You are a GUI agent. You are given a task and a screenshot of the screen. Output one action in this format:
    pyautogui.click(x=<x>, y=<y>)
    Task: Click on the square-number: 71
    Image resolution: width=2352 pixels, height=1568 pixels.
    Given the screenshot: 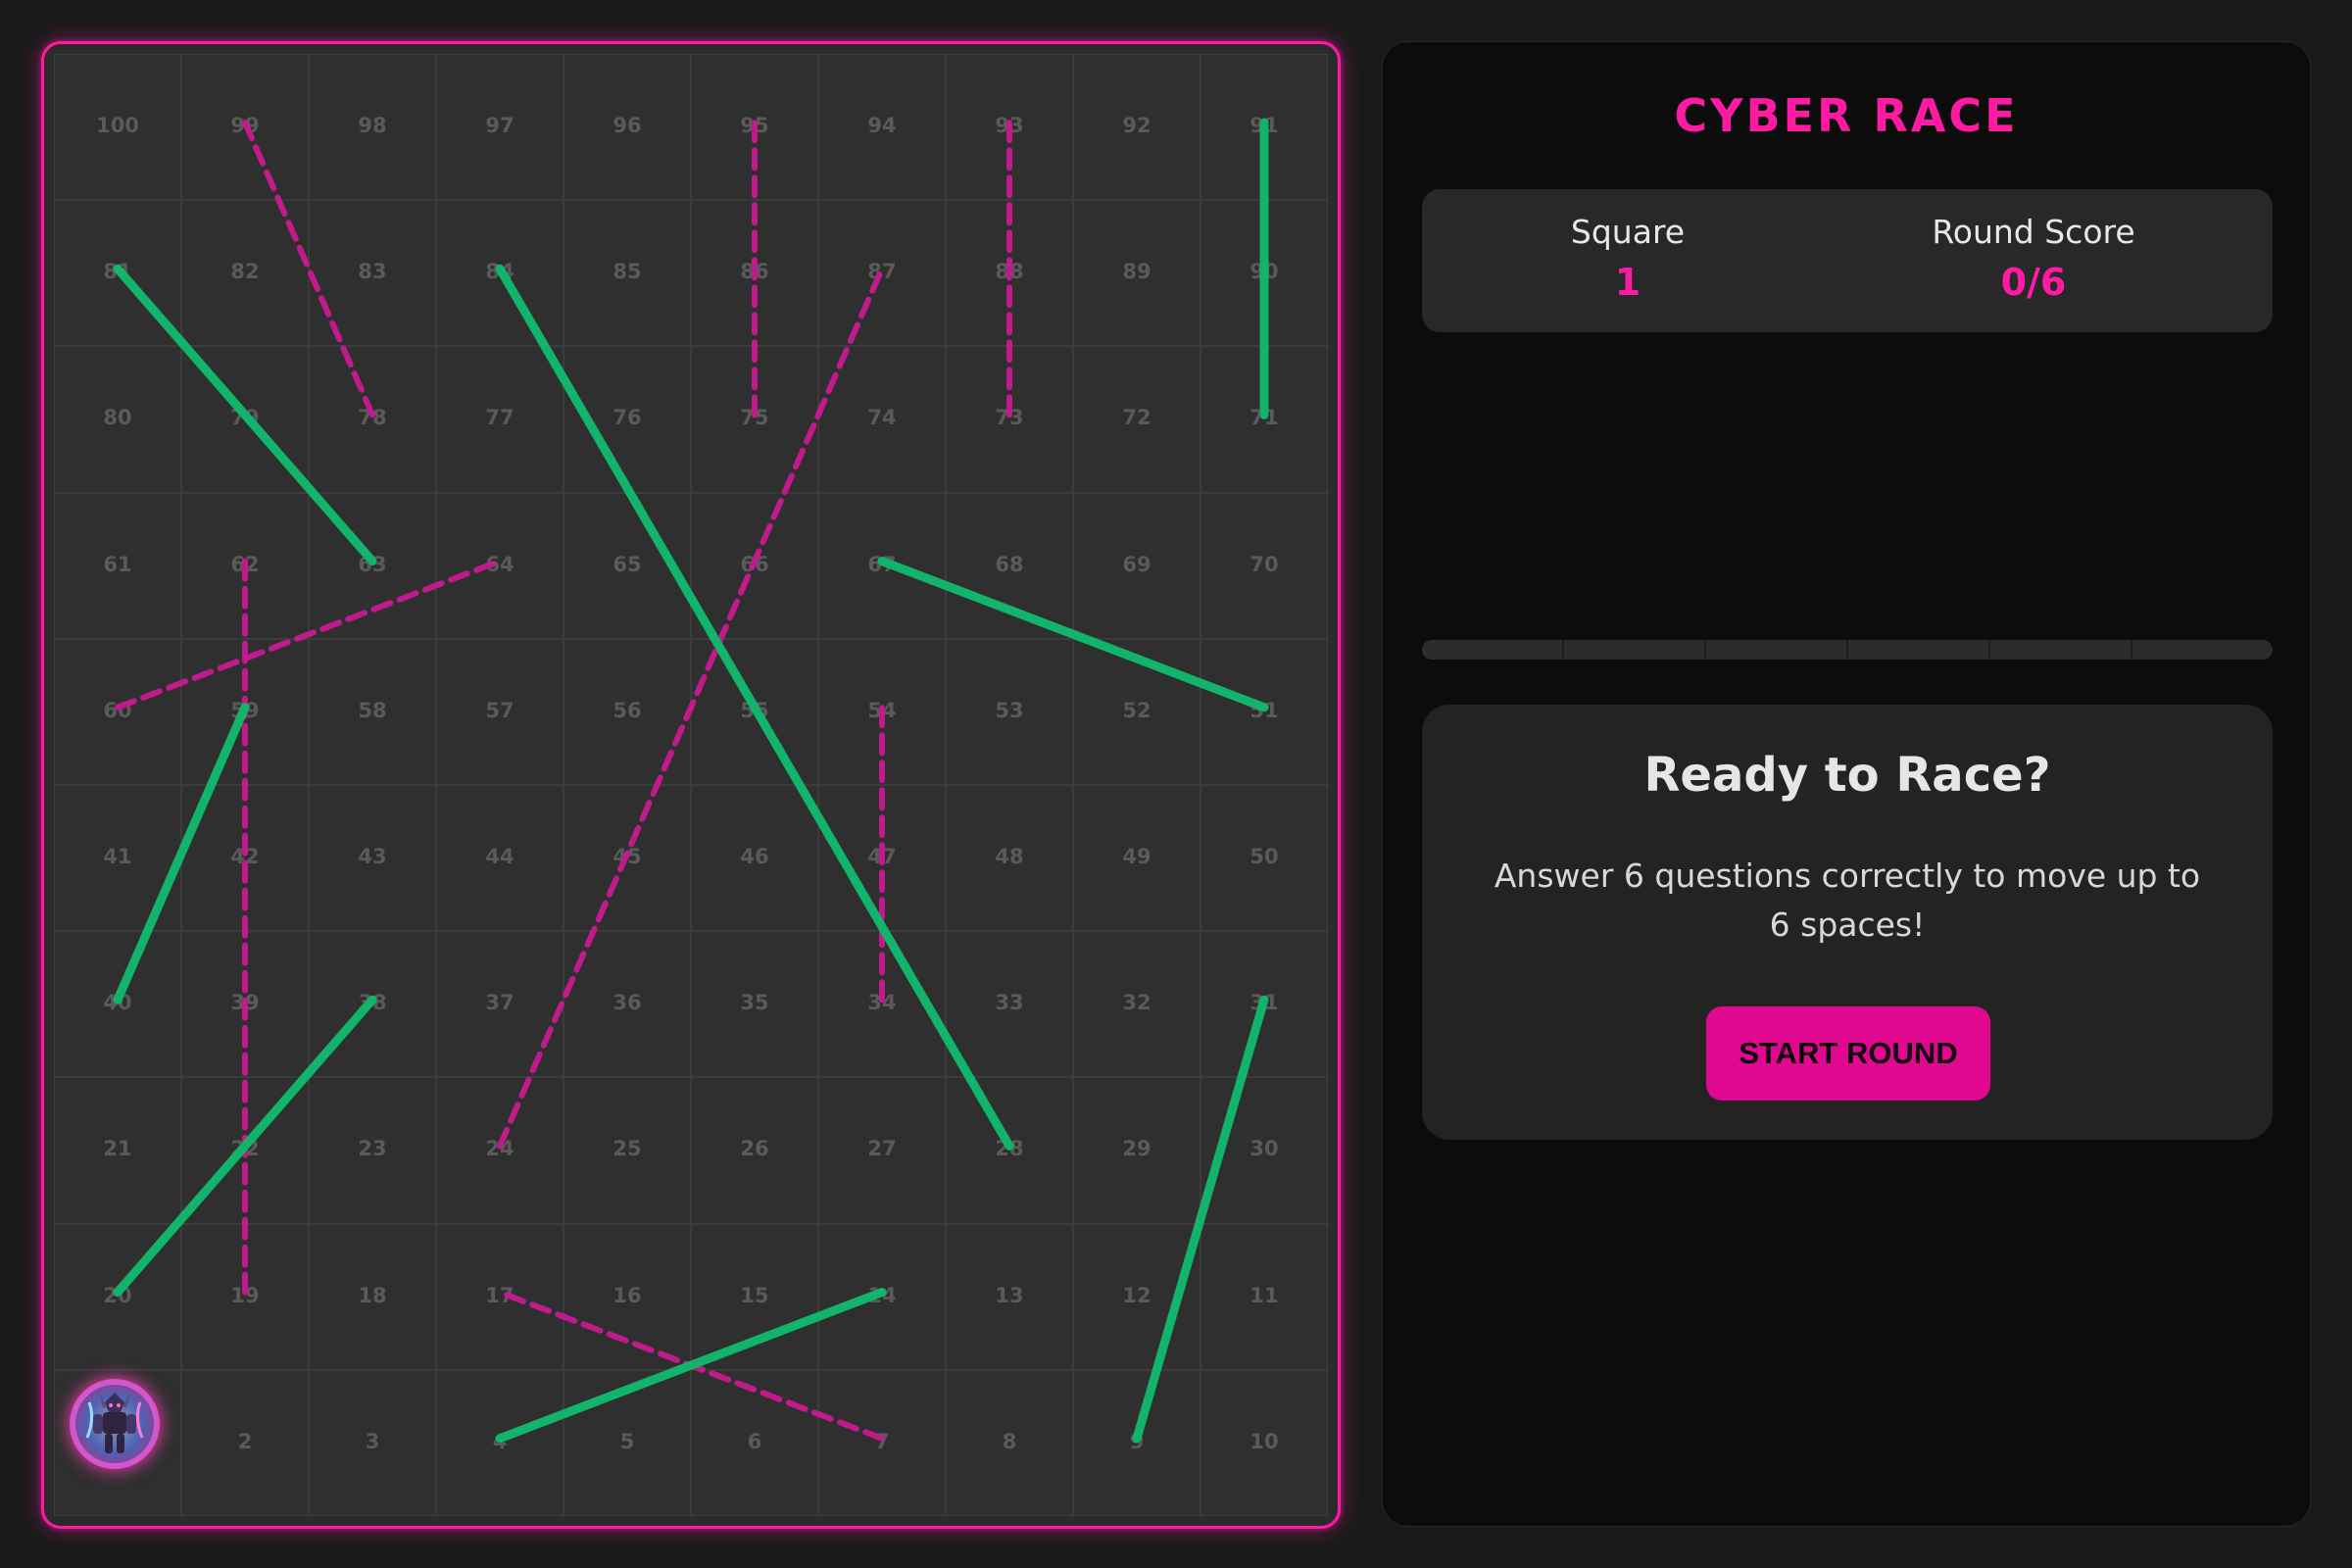 What is the action you would take?
    pyautogui.click(x=1264, y=418)
    